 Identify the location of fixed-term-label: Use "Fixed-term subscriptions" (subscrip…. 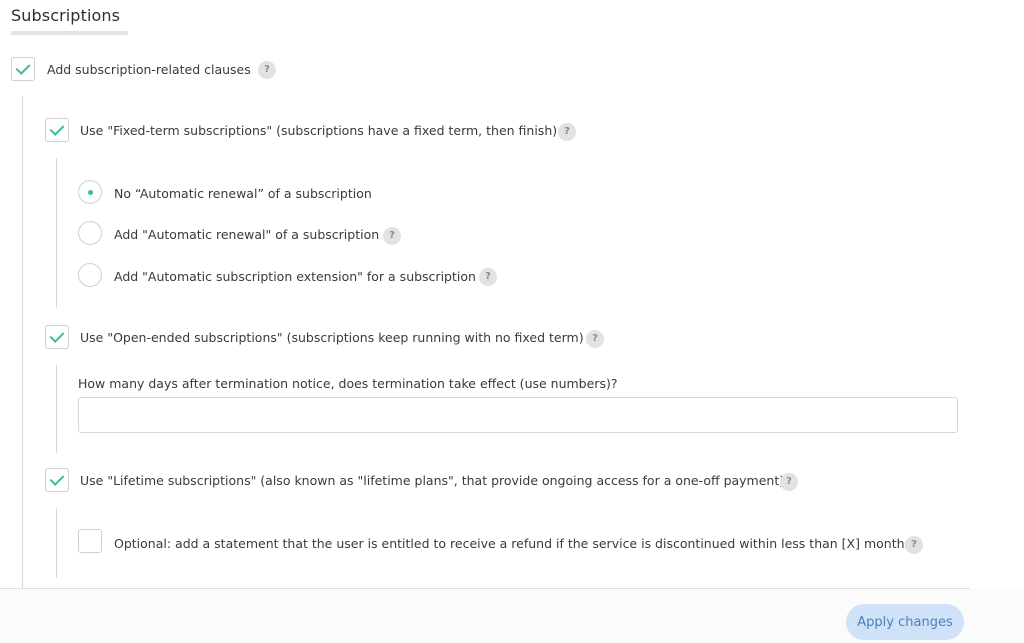
(319, 130).